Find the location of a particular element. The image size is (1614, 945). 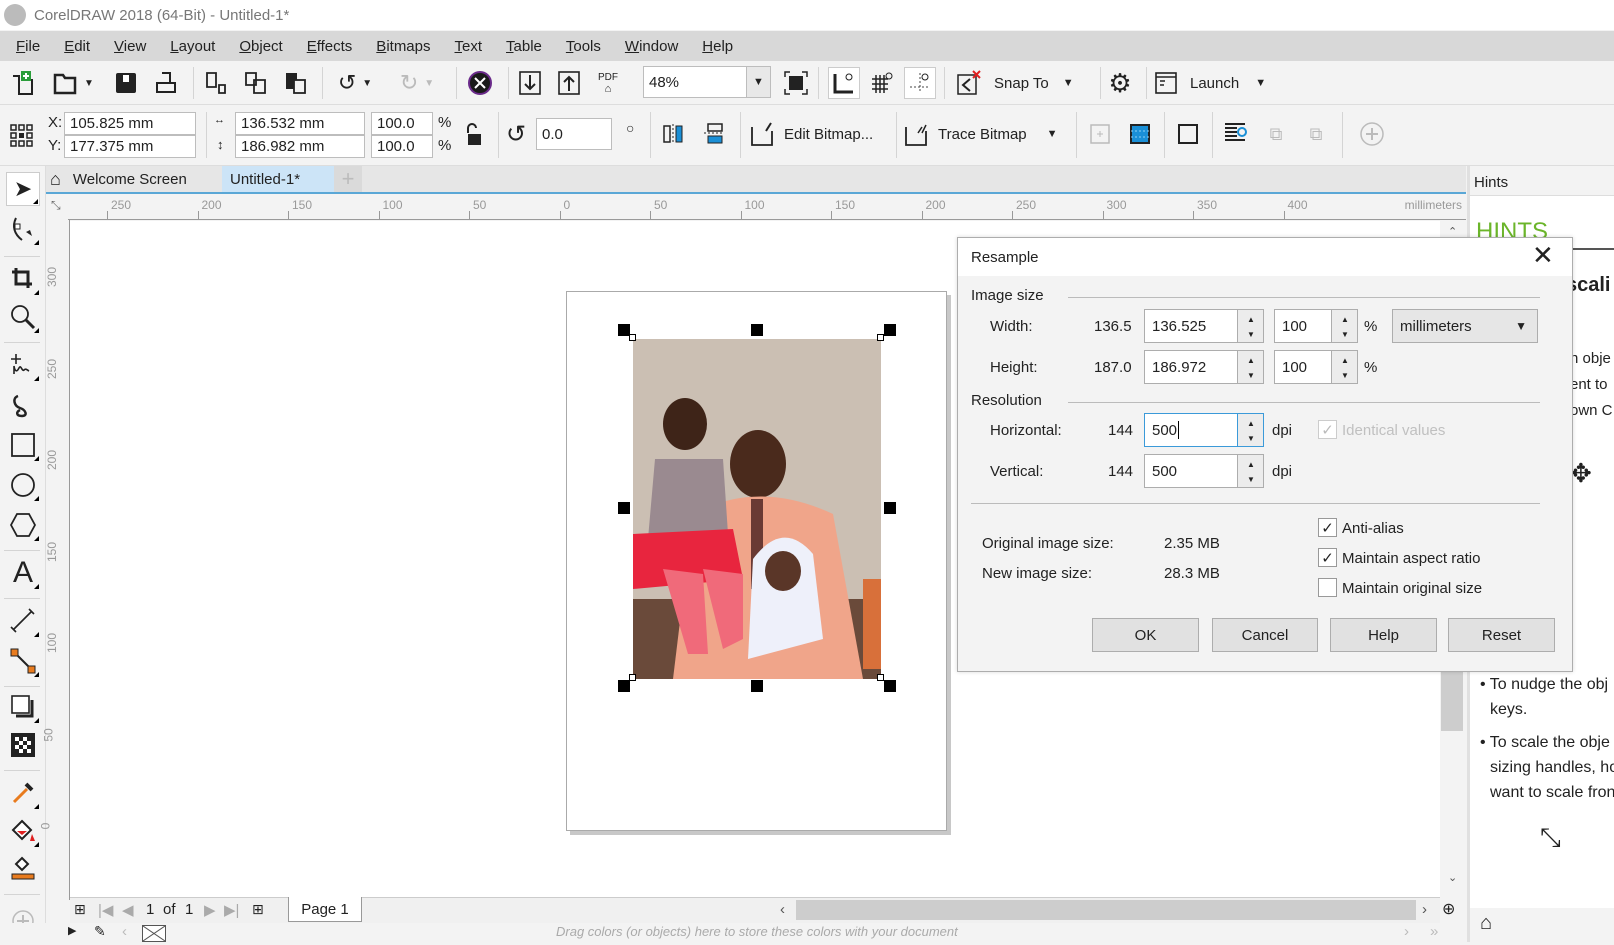

ellipse-tool is located at coordinates (23, 485).